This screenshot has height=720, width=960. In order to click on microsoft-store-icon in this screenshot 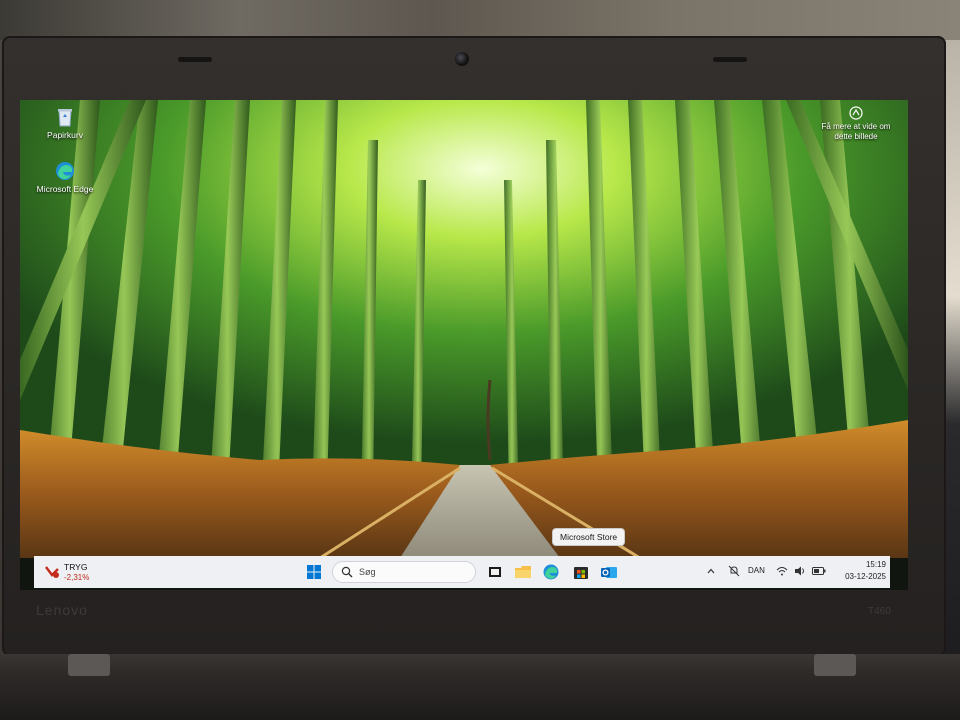, I will do `click(581, 572)`.